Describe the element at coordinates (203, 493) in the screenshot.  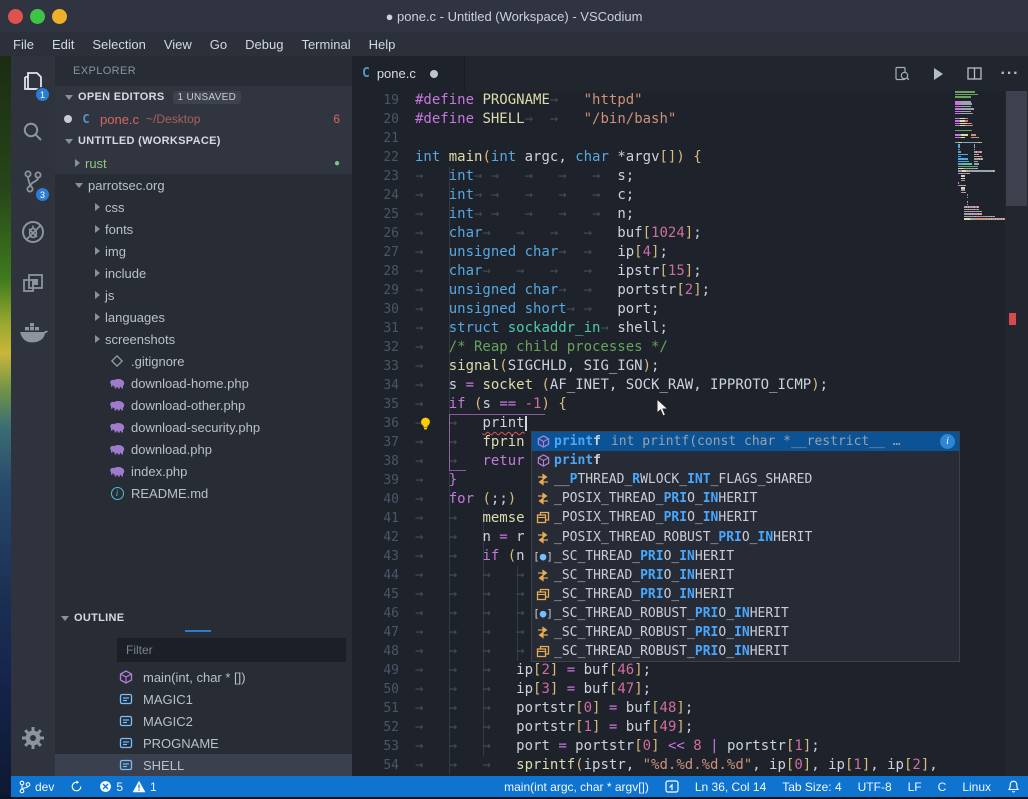
I see `file-README.md: i README.md` at that location.